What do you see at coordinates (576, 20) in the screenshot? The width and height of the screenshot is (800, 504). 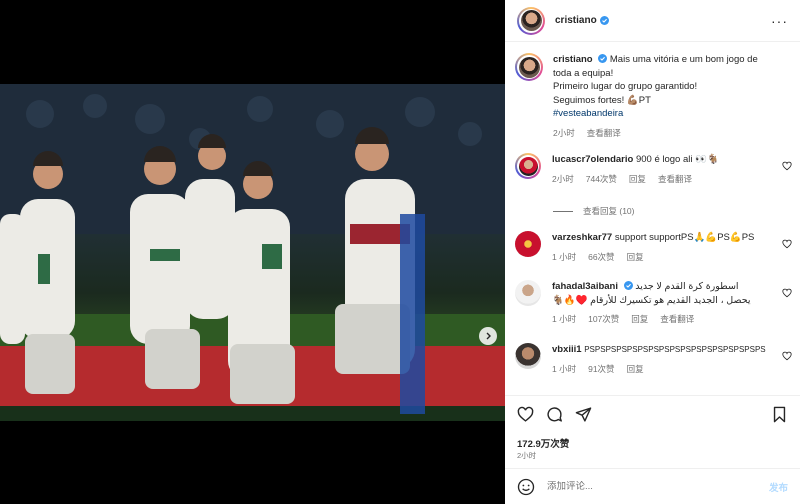 I see `header-username: cristiano` at bounding box center [576, 20].